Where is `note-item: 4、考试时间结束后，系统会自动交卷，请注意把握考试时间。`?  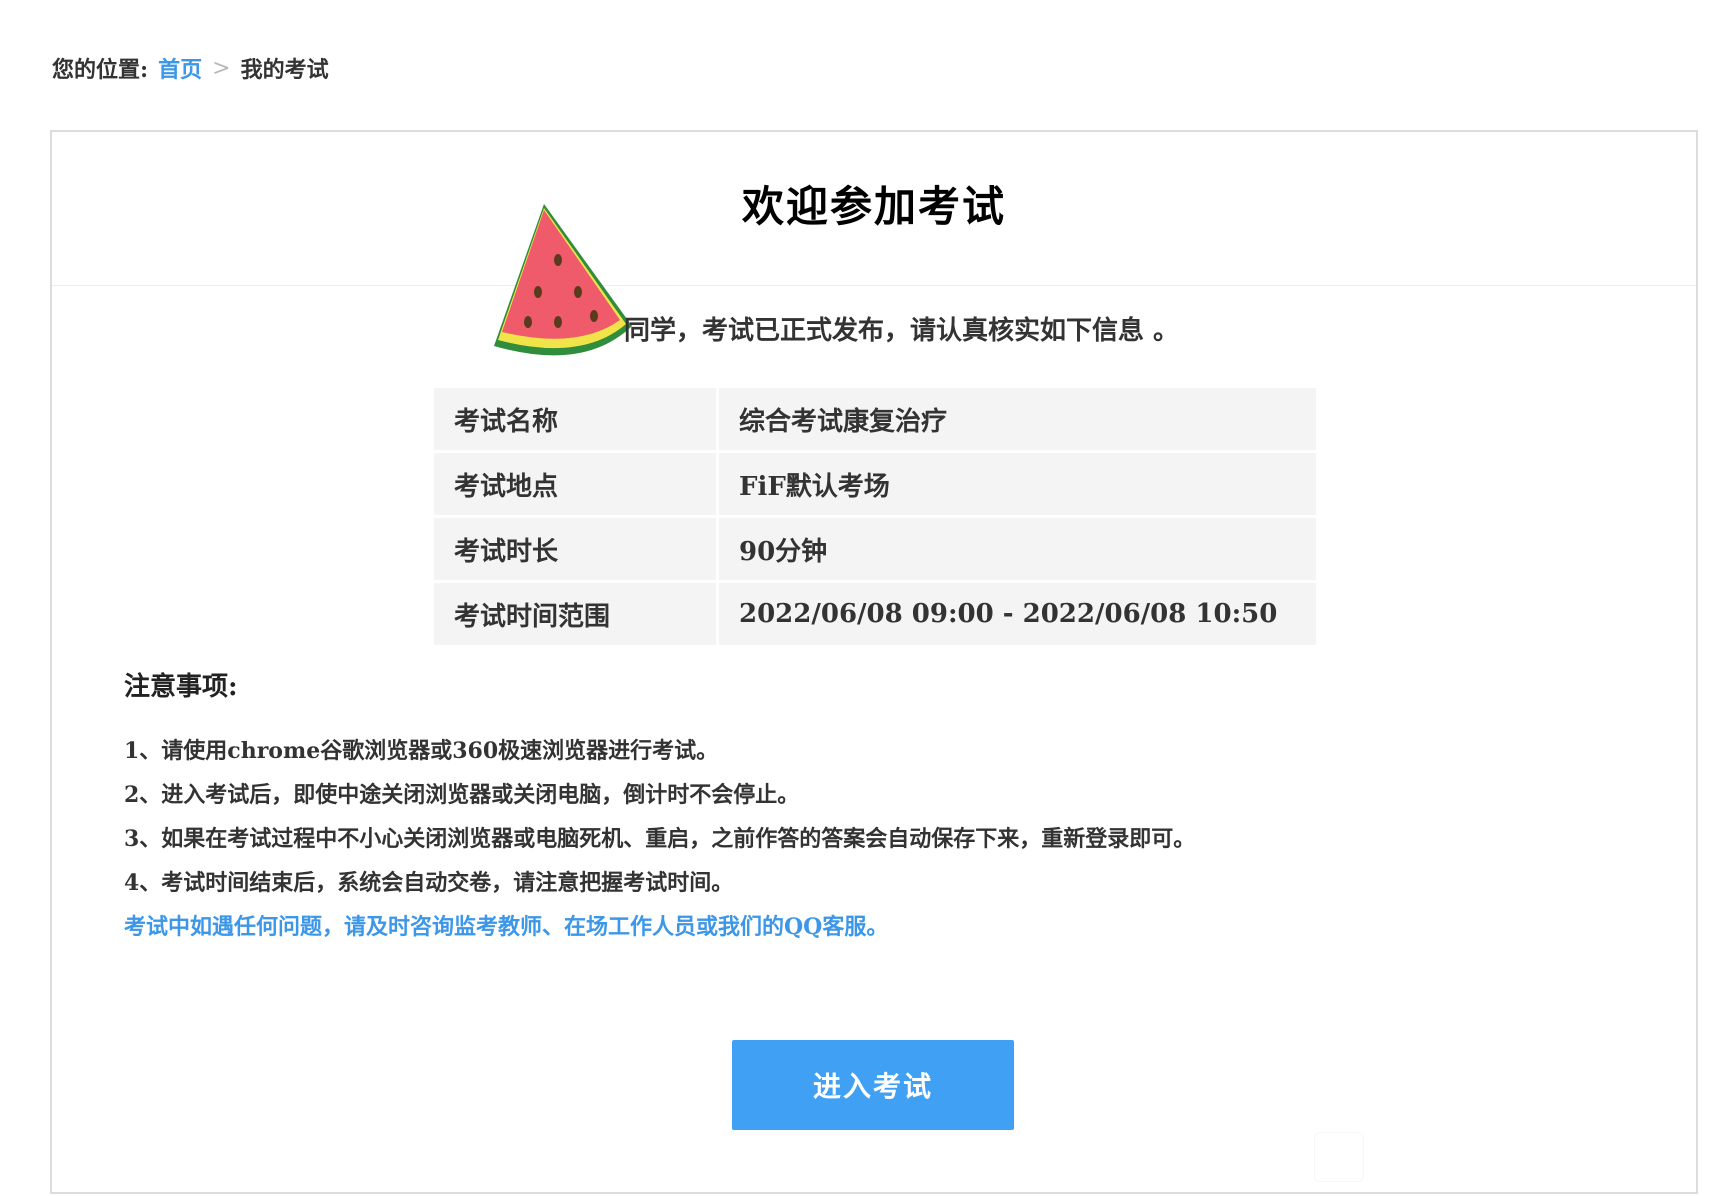 note-item: 4、考试时间结束后，系统会自动交卷，请注意把握考试时间。 is located at coordinates (429, 883).